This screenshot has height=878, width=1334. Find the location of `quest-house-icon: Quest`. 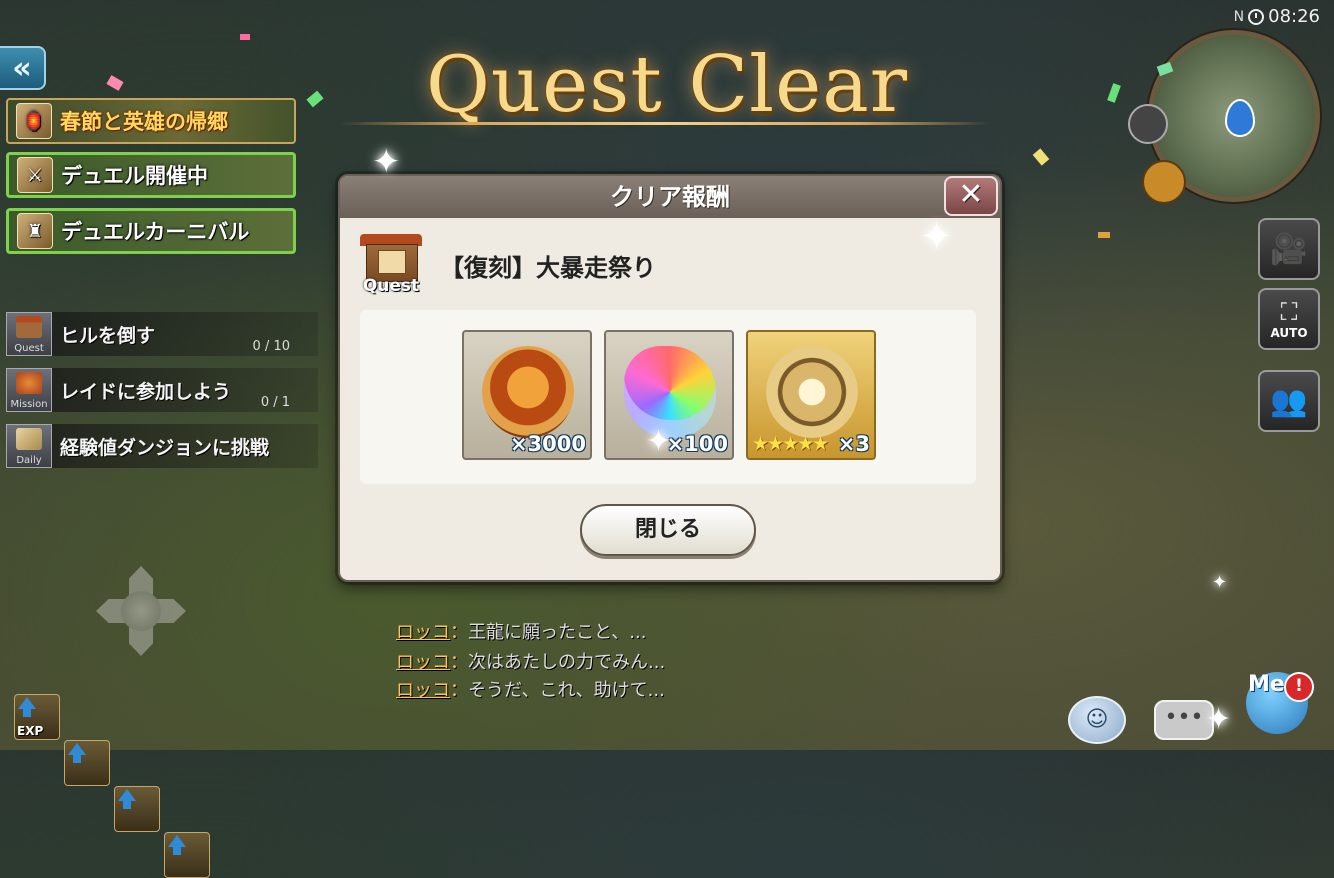

quest-house-icon: Quest is located at coordinates (29, 334).